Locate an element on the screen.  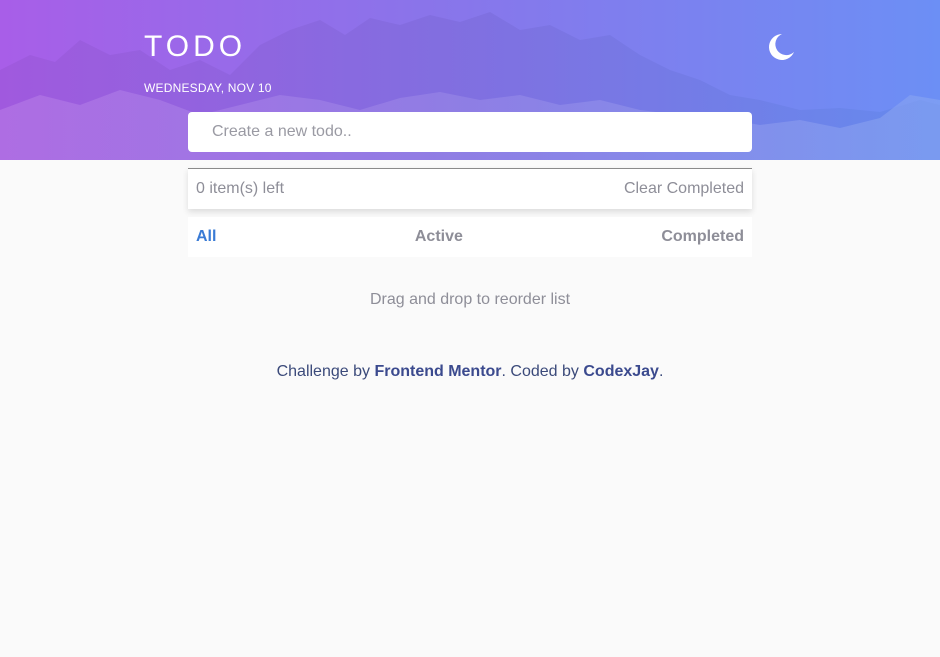
new-todo-input is located at coordinates (470, 132).